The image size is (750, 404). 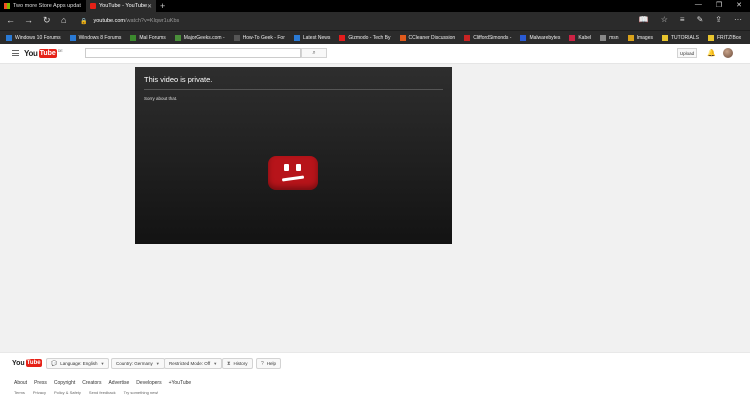 What do you see at coordinates (293, 173) in the screenshot?
I see `sad-face-icon` at bounding box center [293, 173].